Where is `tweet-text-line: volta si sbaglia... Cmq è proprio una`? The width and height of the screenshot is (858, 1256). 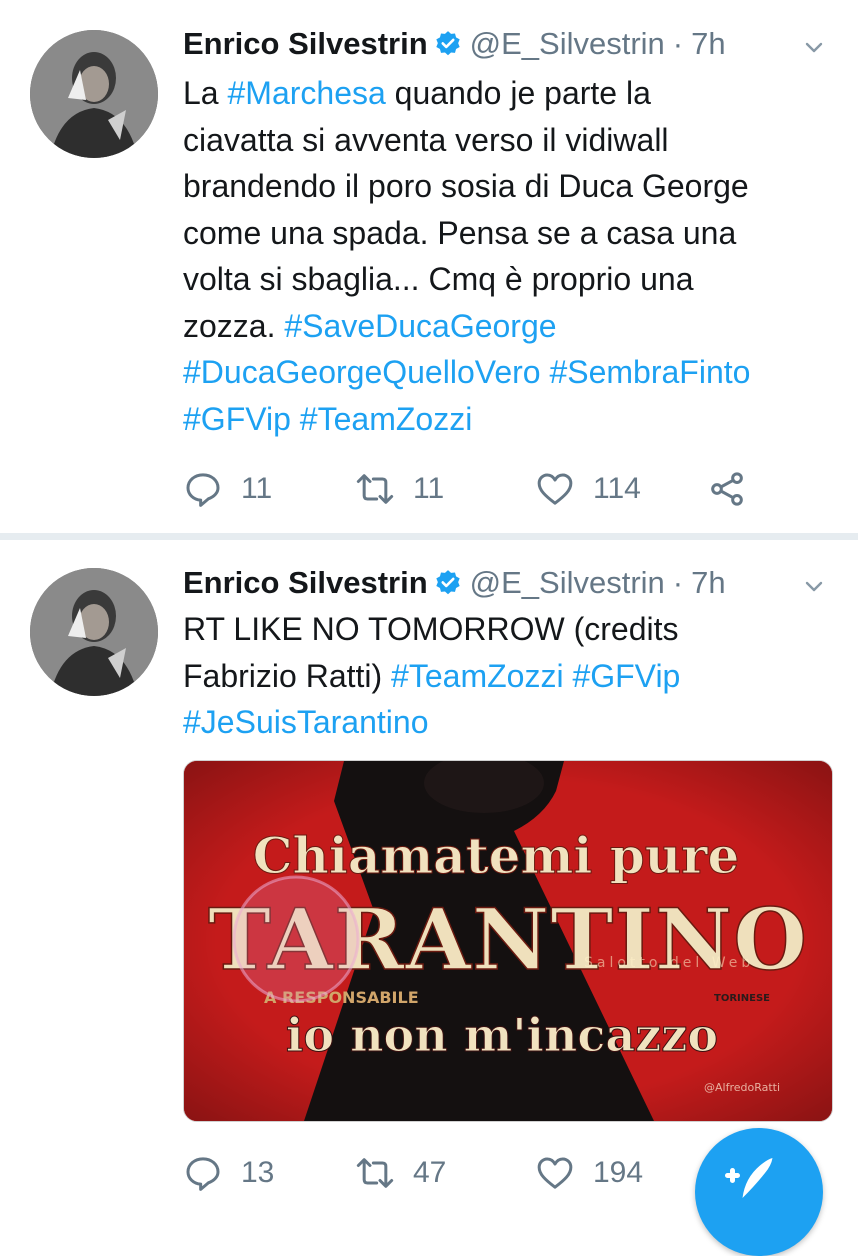
tweet-text-line: volta si sbaglia... Cmq è proprio una is located at coordinates (508, 279).